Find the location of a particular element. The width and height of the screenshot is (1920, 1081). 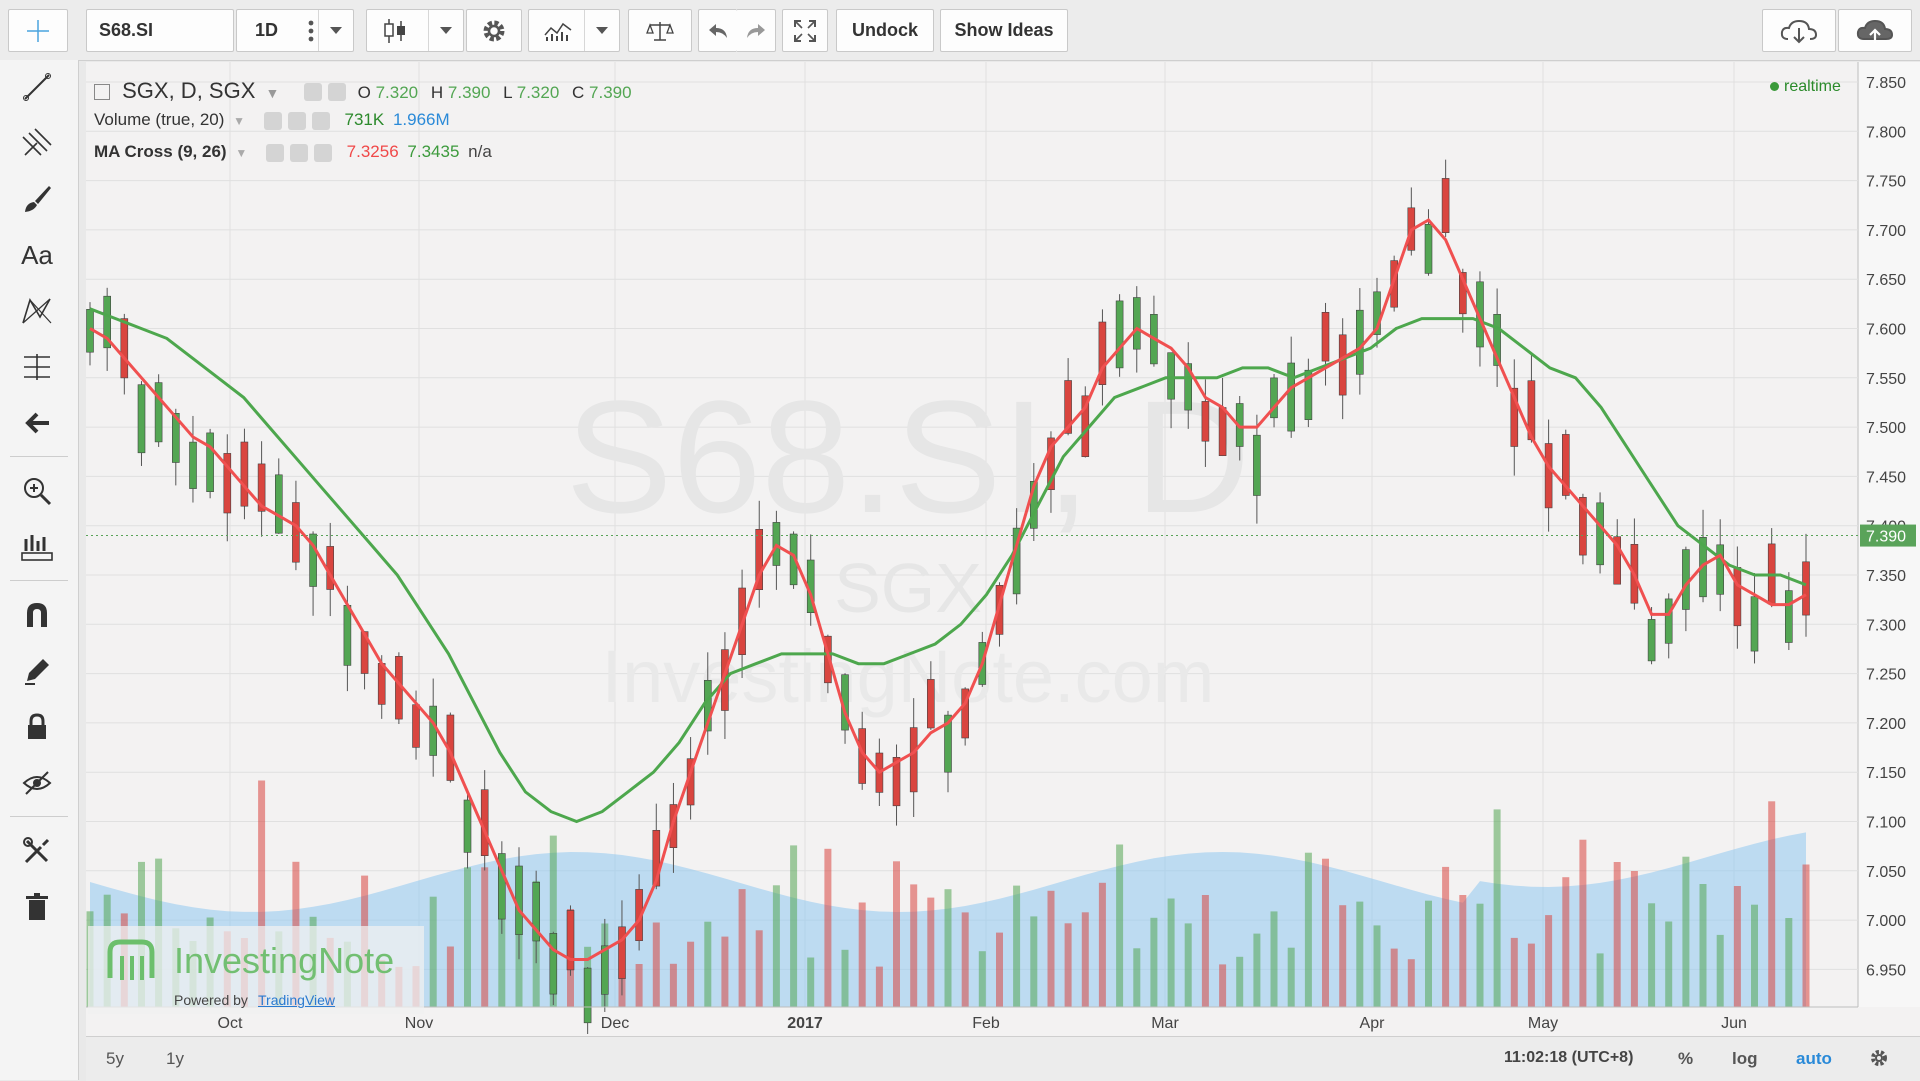

zoom-tool is located at coordinates (37, 491).